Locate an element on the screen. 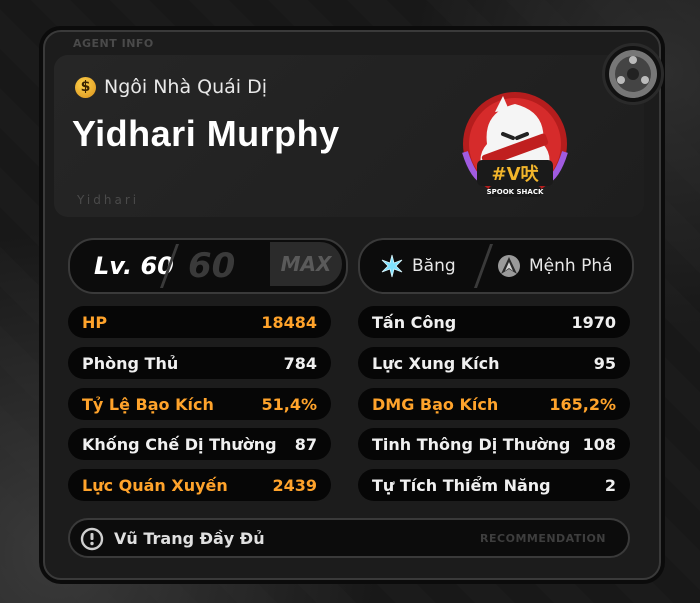 This screenshot has height=603, width=700. faction-coin-icon: $ is located at coordinates (85, 87).